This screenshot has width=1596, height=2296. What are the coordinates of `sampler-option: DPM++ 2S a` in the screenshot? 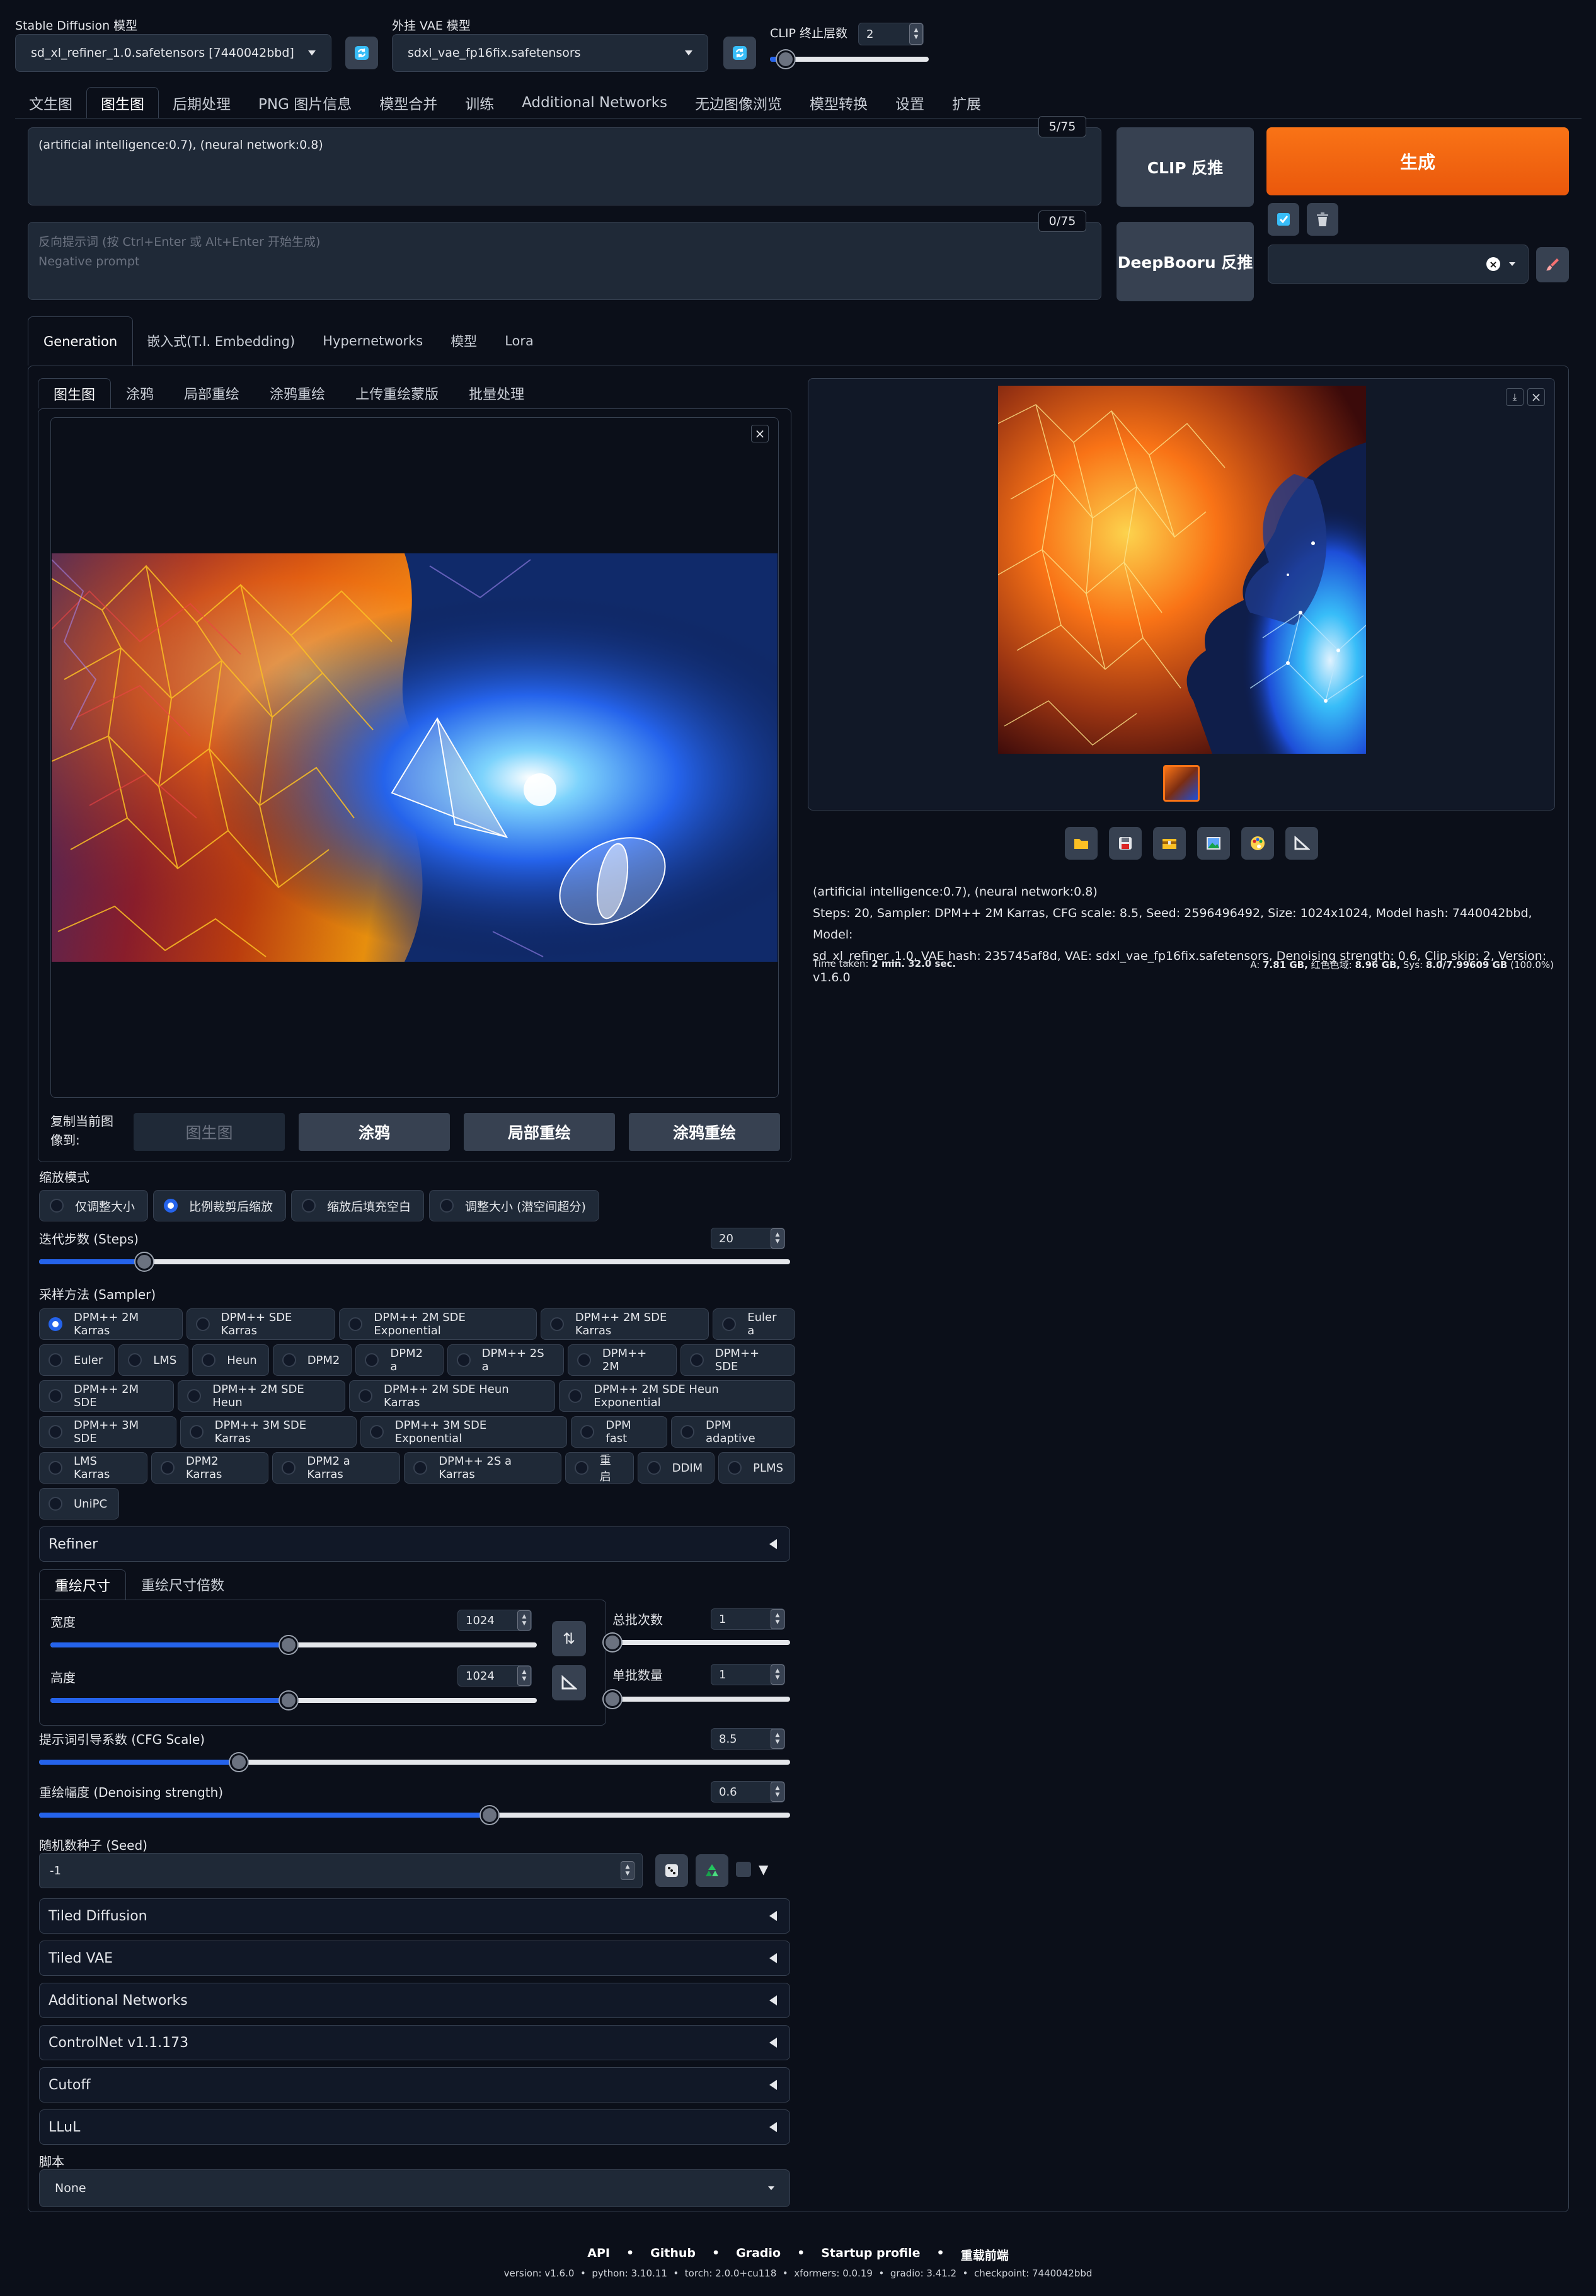 It's located at (506, 1360).